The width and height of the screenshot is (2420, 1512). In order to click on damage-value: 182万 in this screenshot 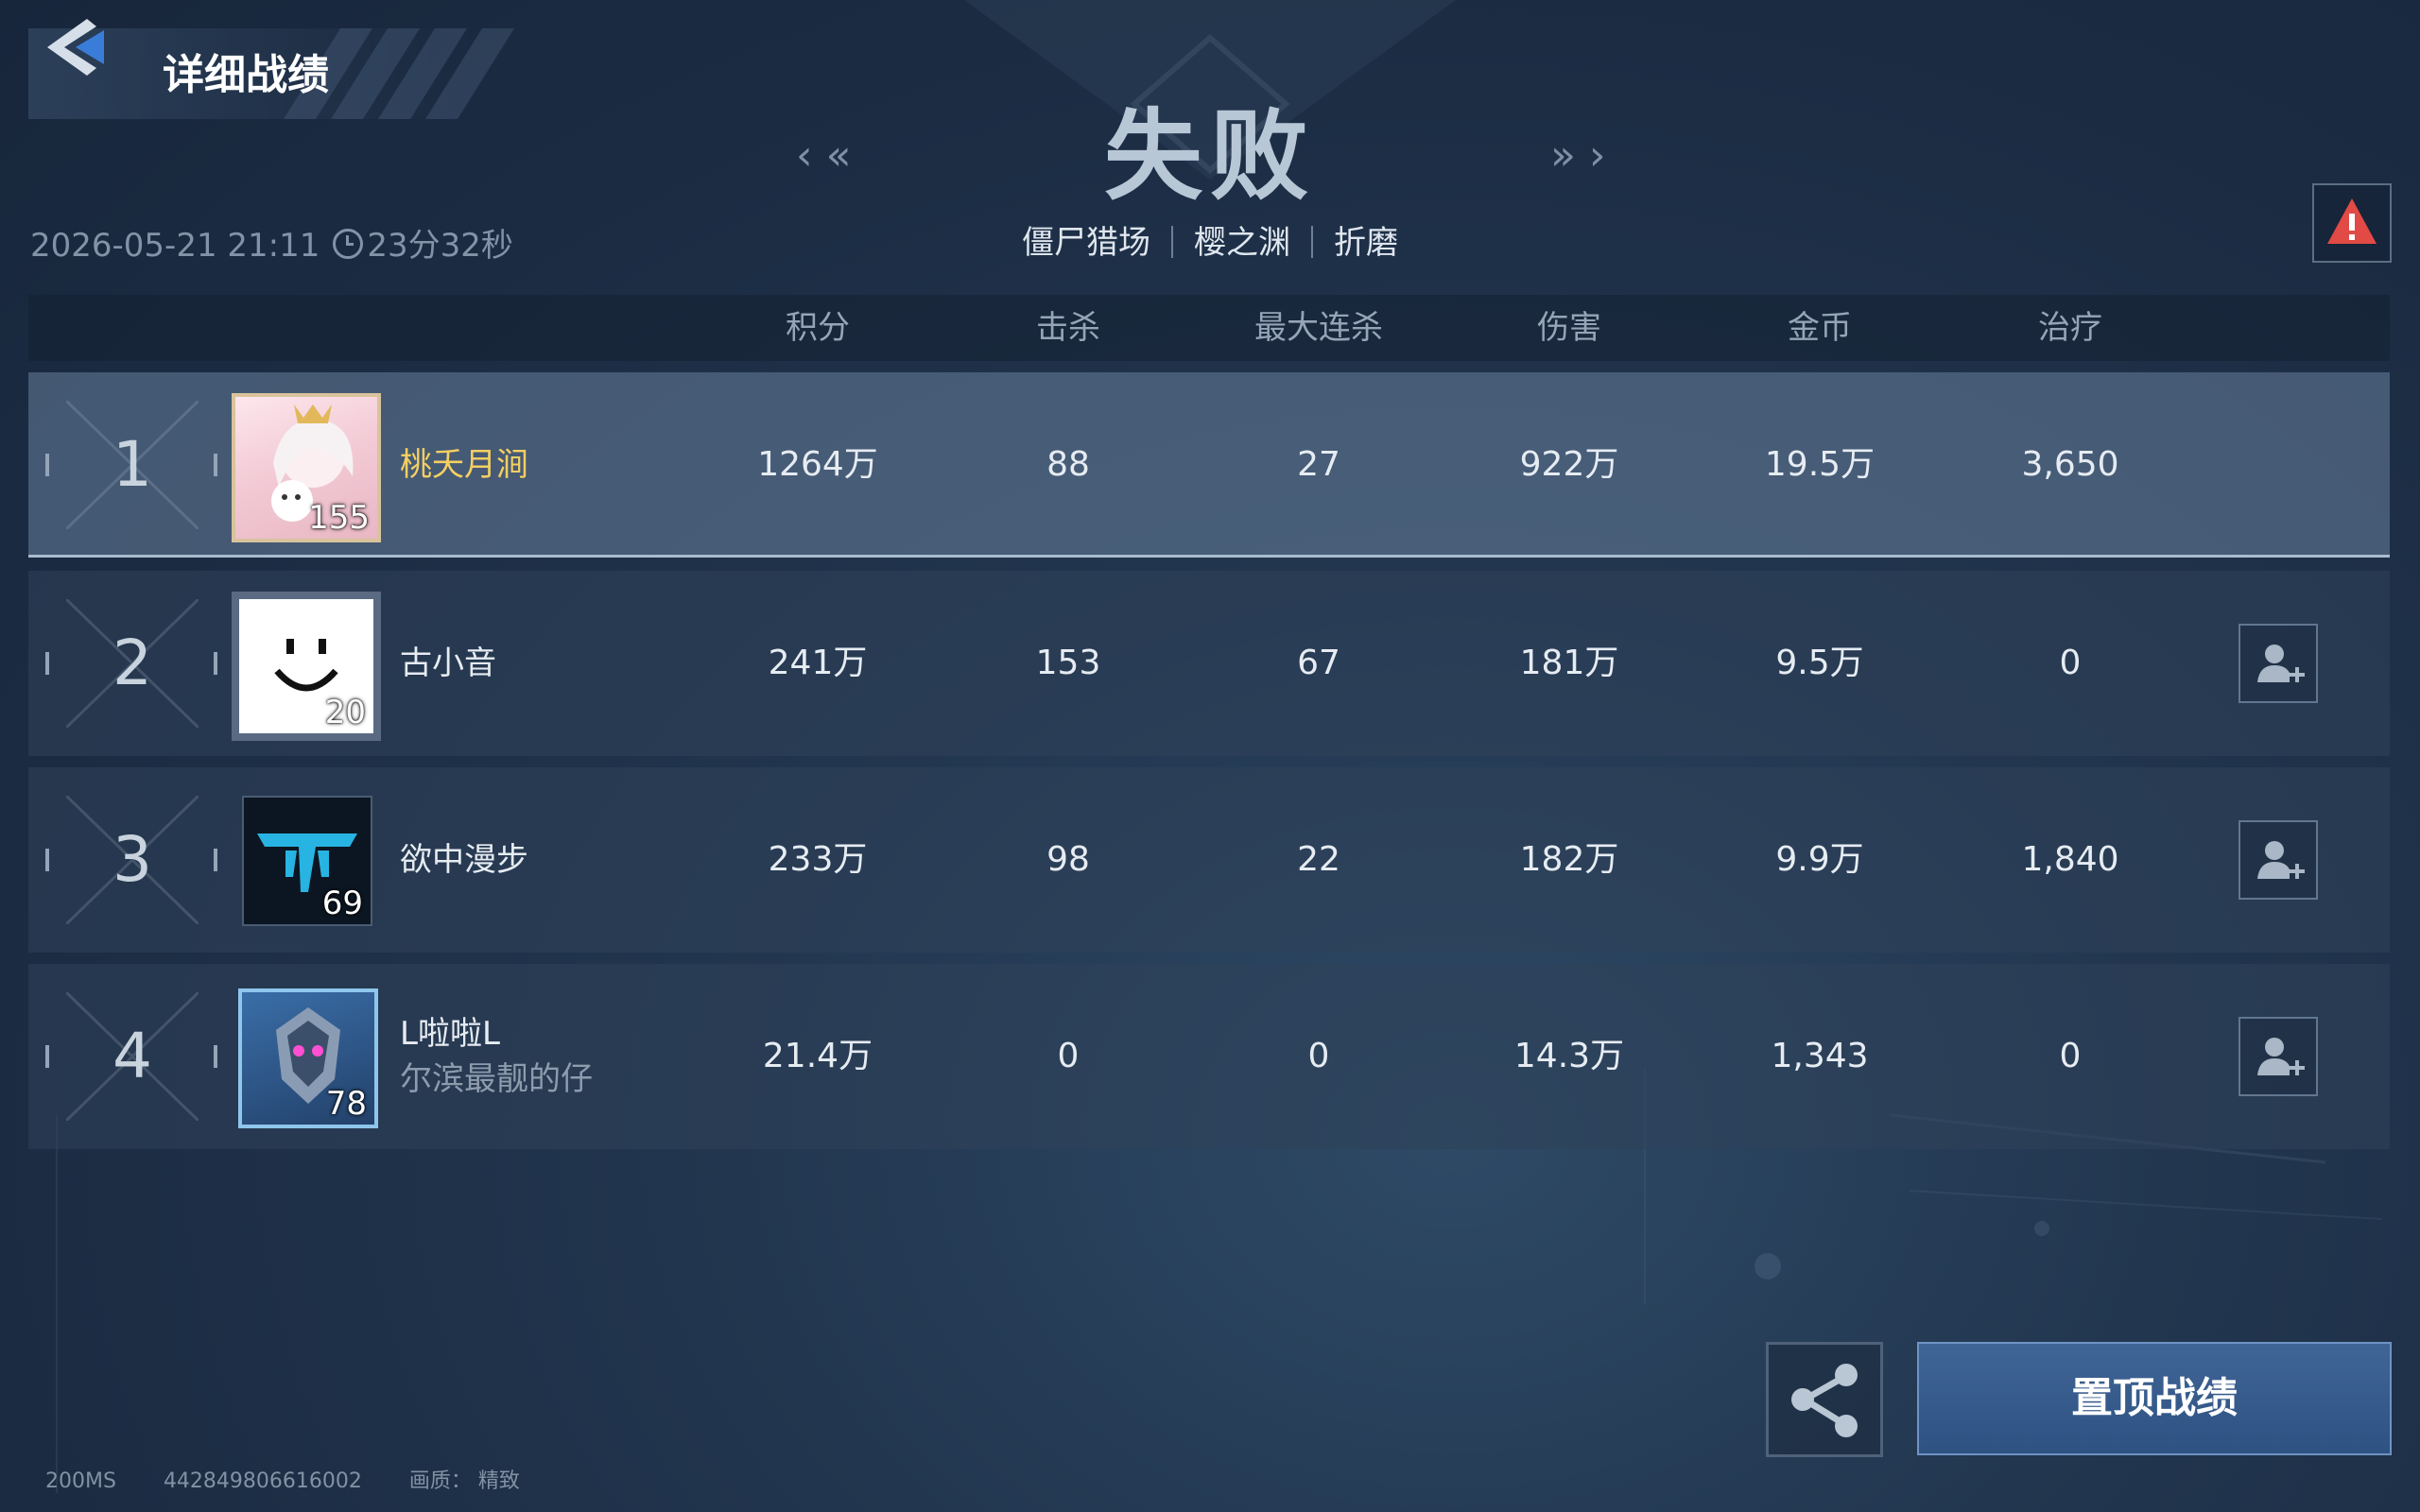, I will do `click(1569, 859)`.